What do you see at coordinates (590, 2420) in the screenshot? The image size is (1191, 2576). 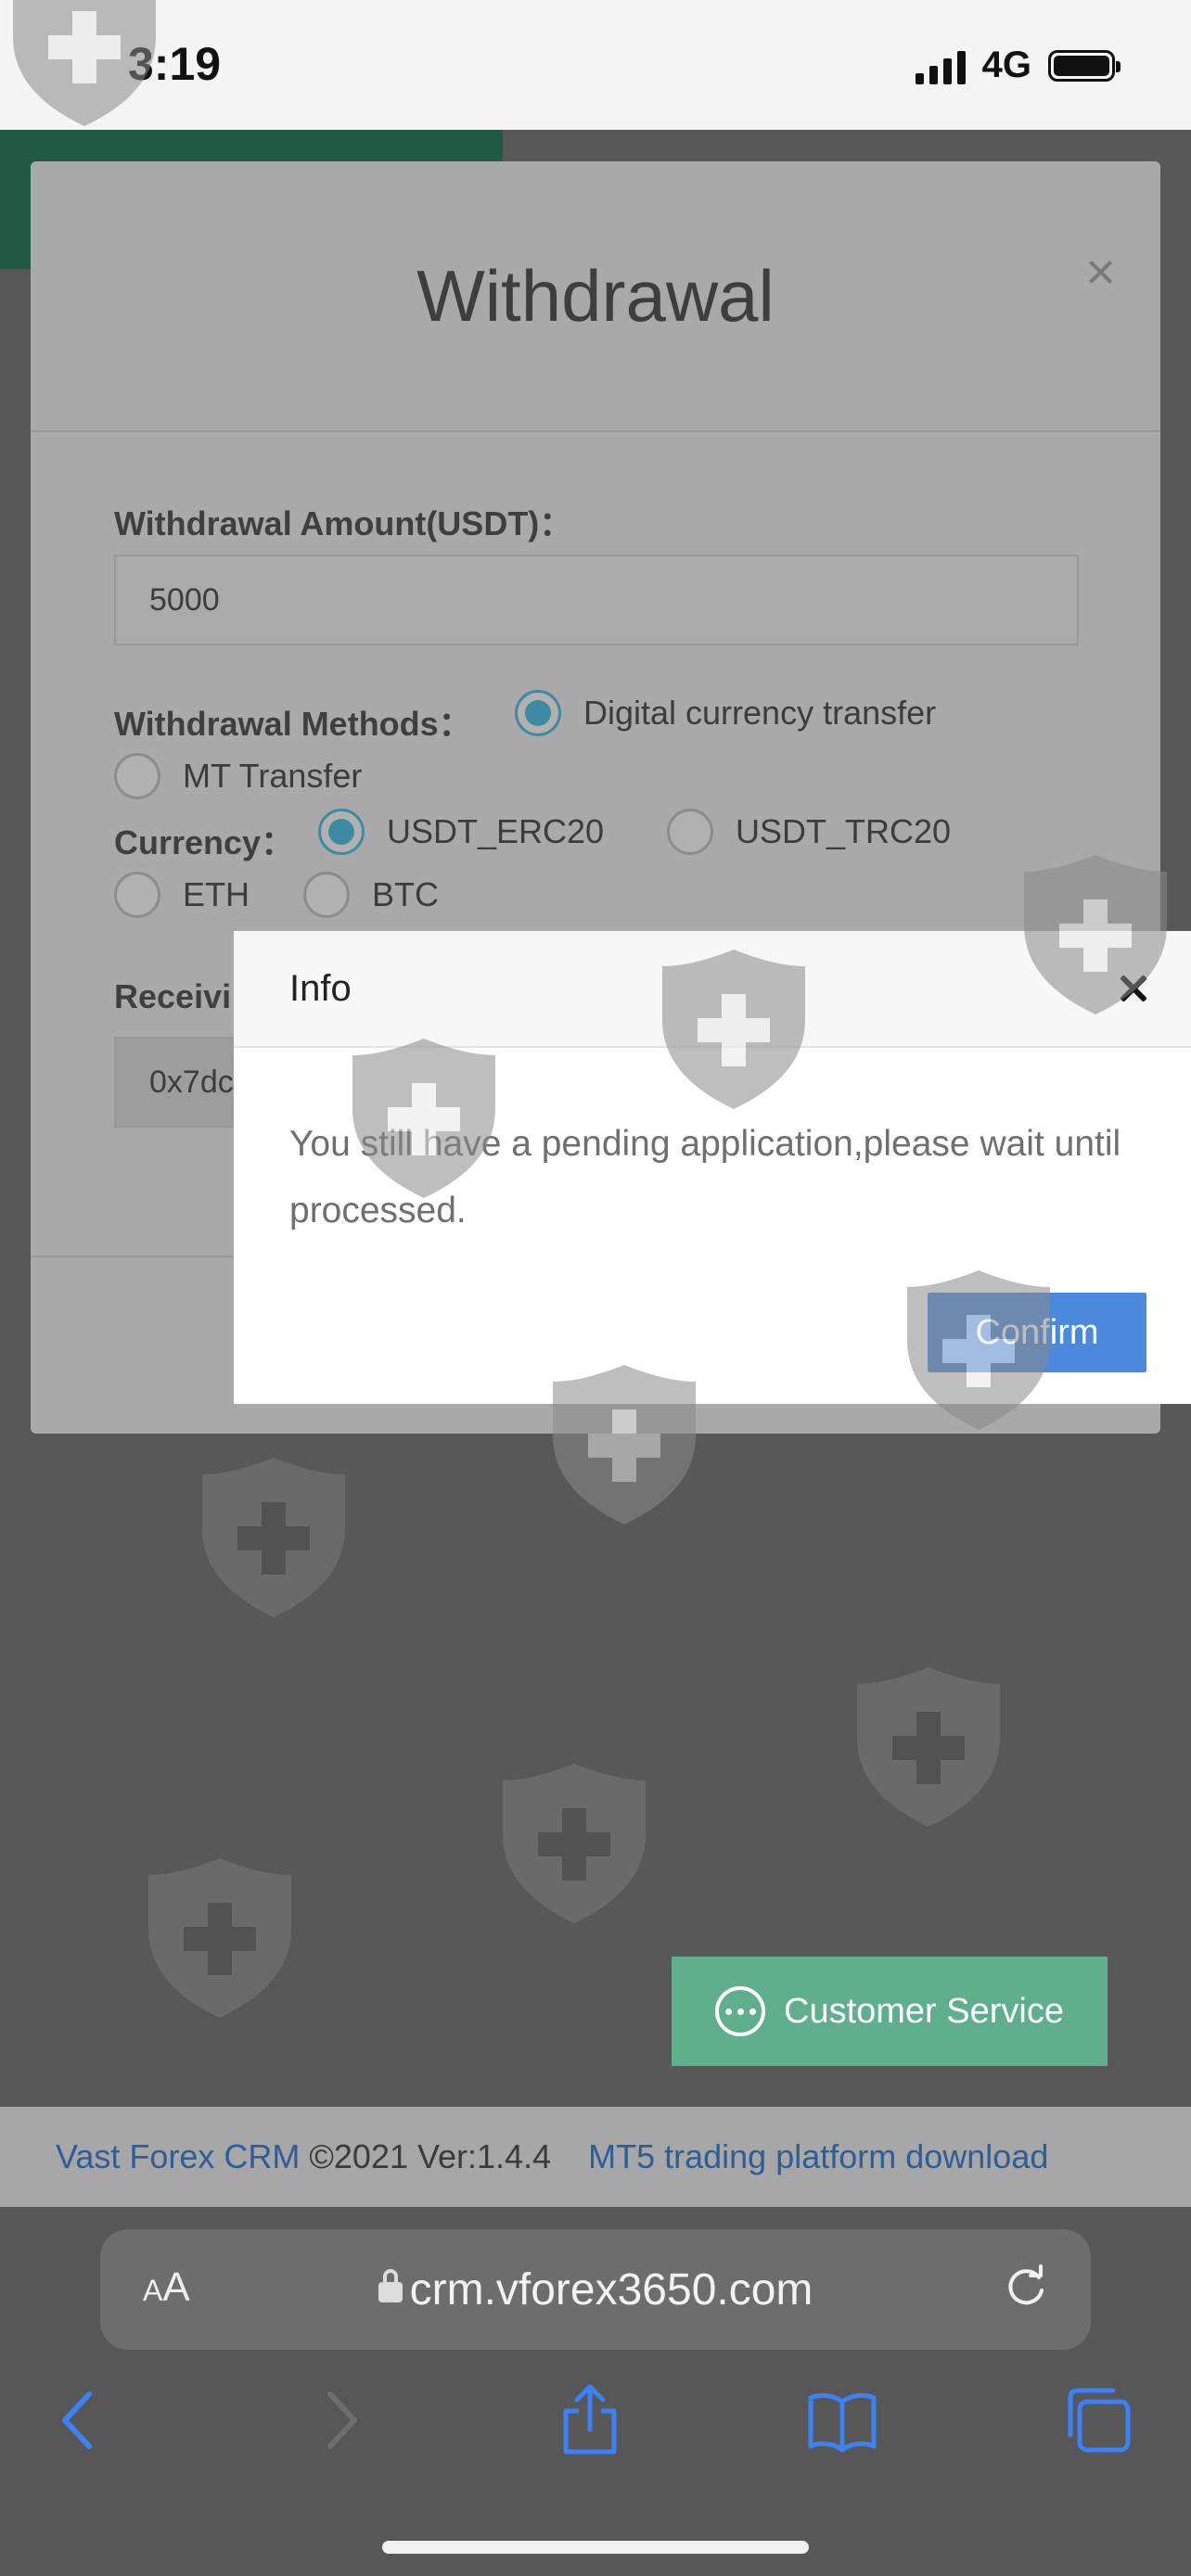 I see `share-icon` at bounding box center [590, 2420].